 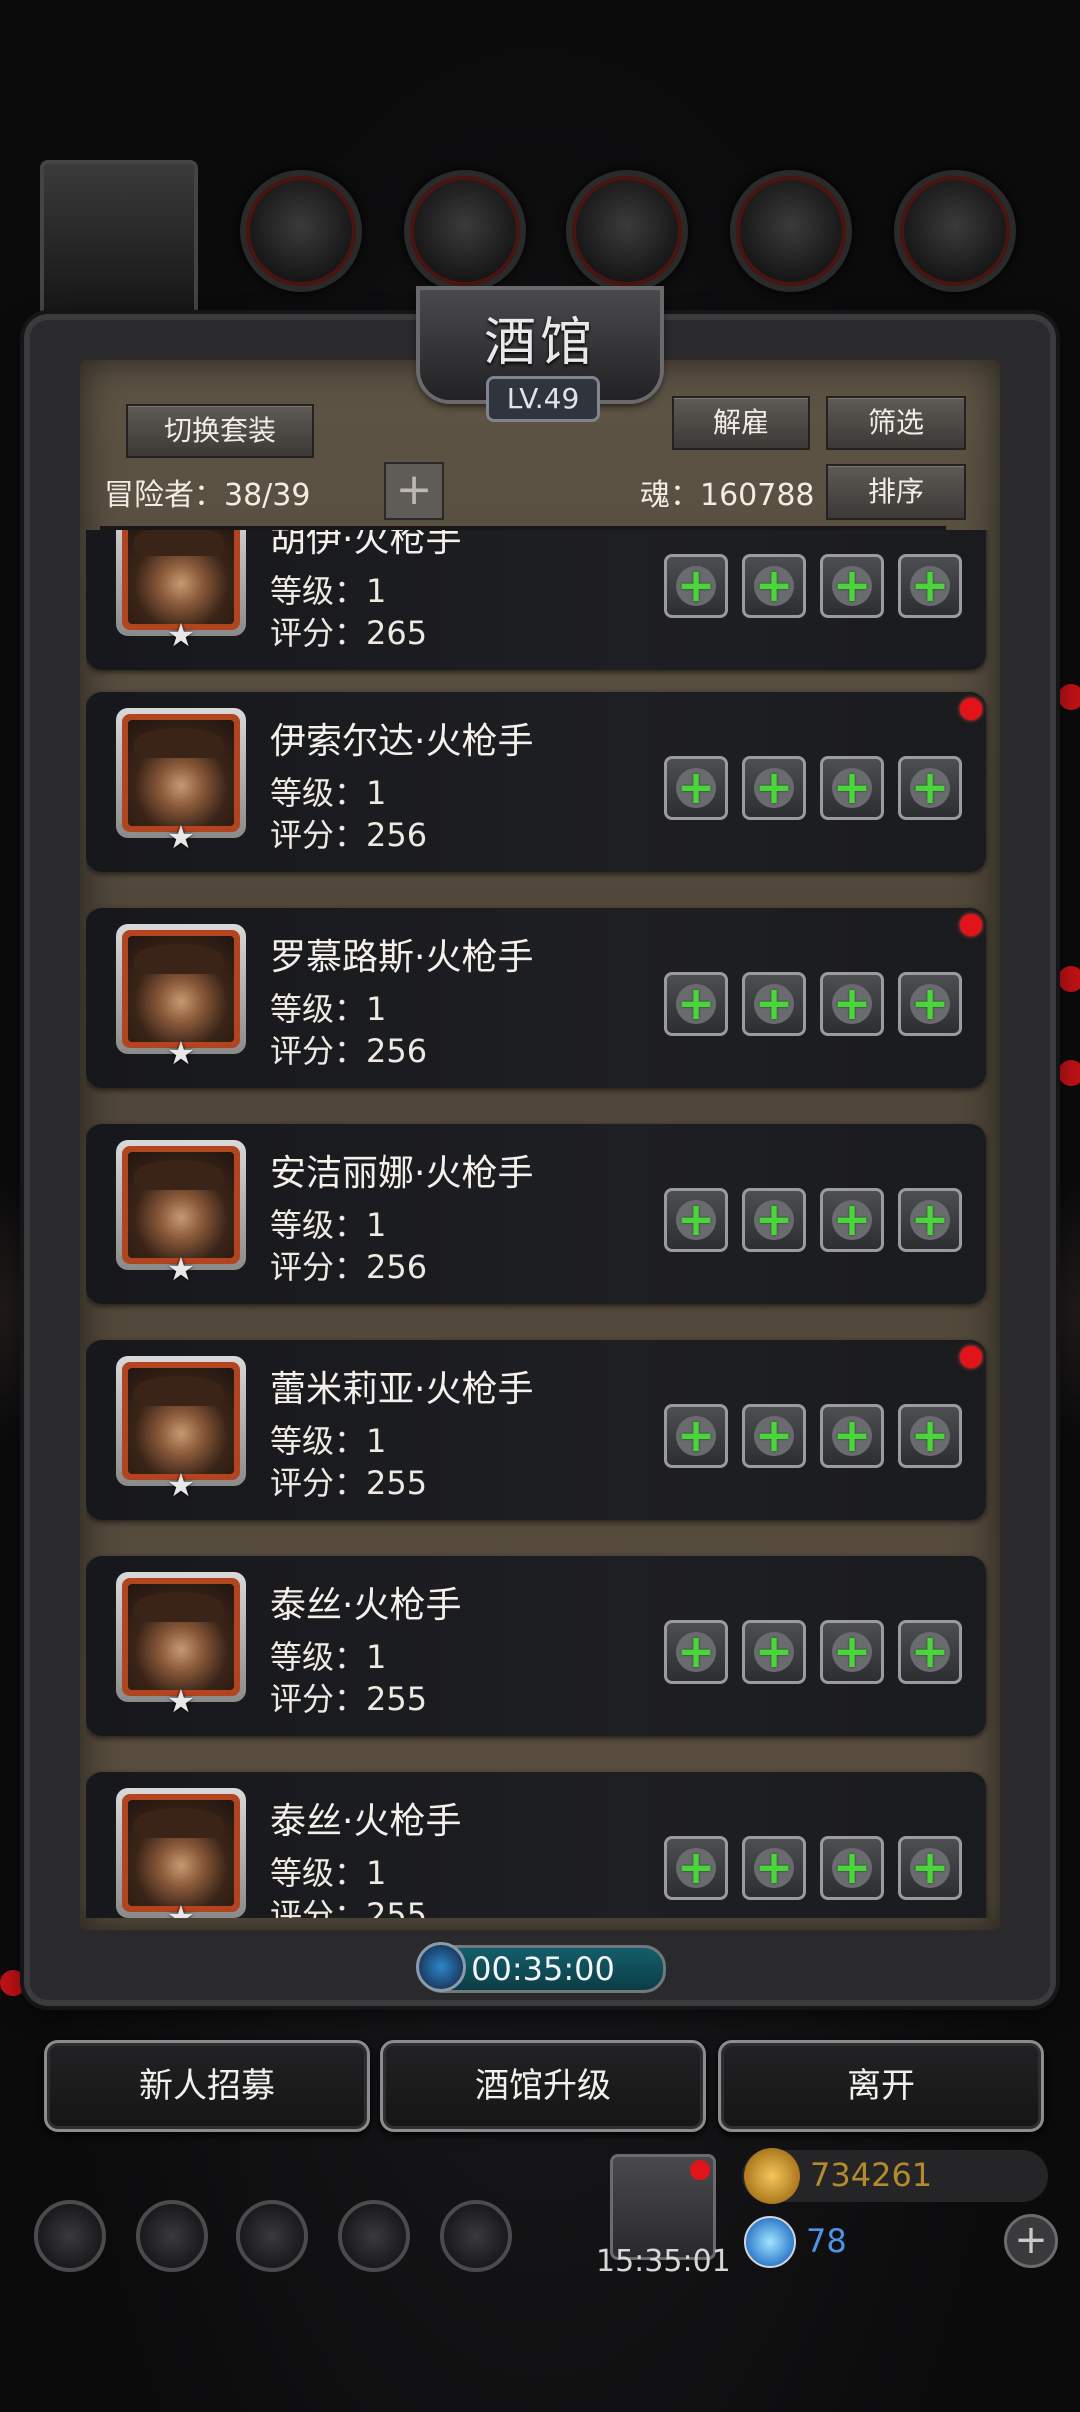 What do you see at coordinates (374, 2236) in the screenshot?
I see `mail-icon` at bounding box center [374, 2236].